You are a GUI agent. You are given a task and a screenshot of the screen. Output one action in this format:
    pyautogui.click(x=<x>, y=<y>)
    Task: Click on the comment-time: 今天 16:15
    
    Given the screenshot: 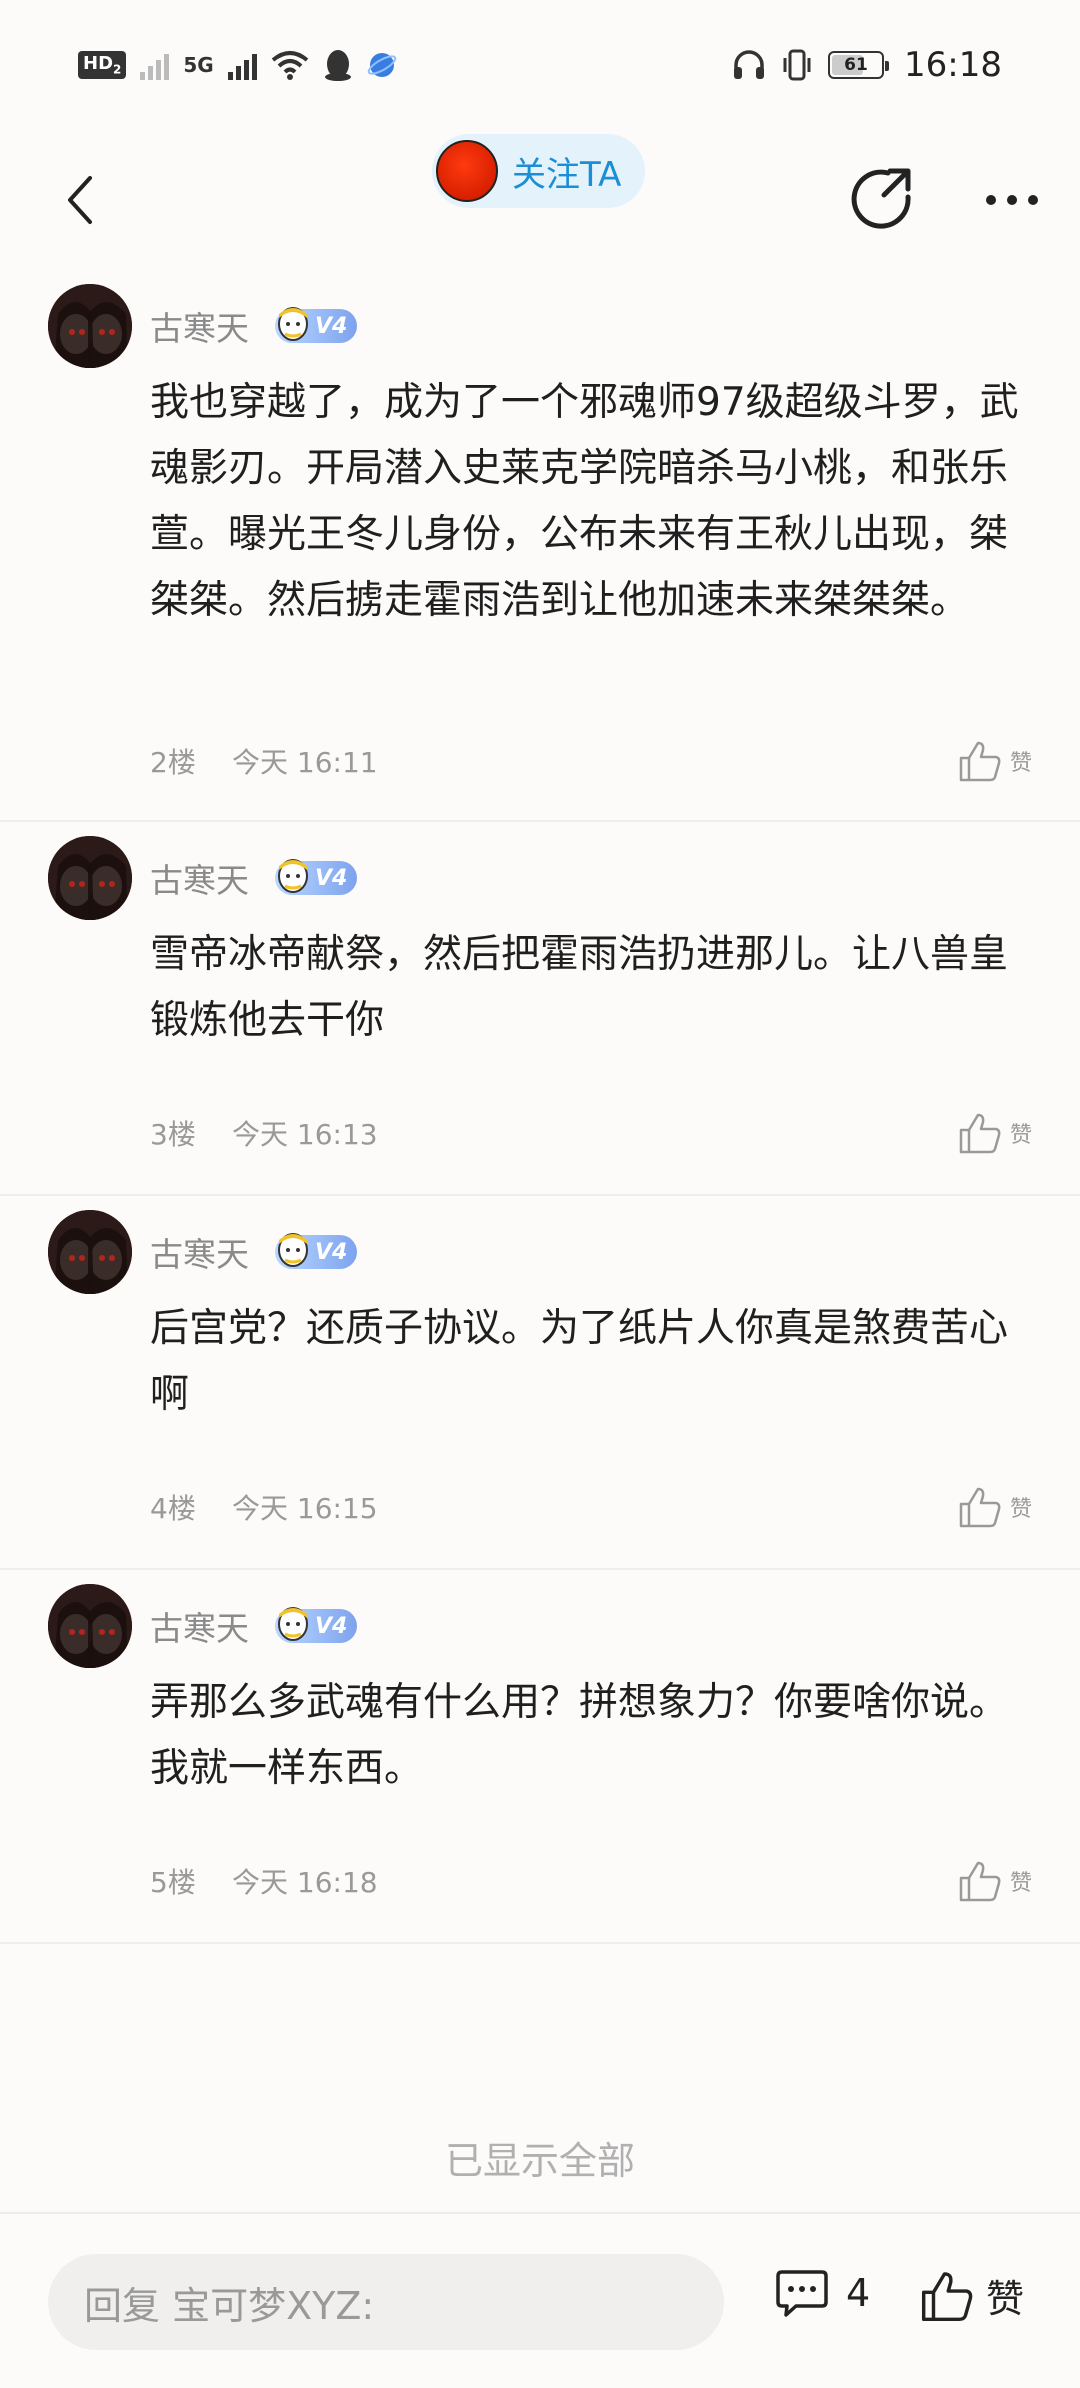 What is the action you would take?
    pyautogui.click(x=305, y=1508)
    